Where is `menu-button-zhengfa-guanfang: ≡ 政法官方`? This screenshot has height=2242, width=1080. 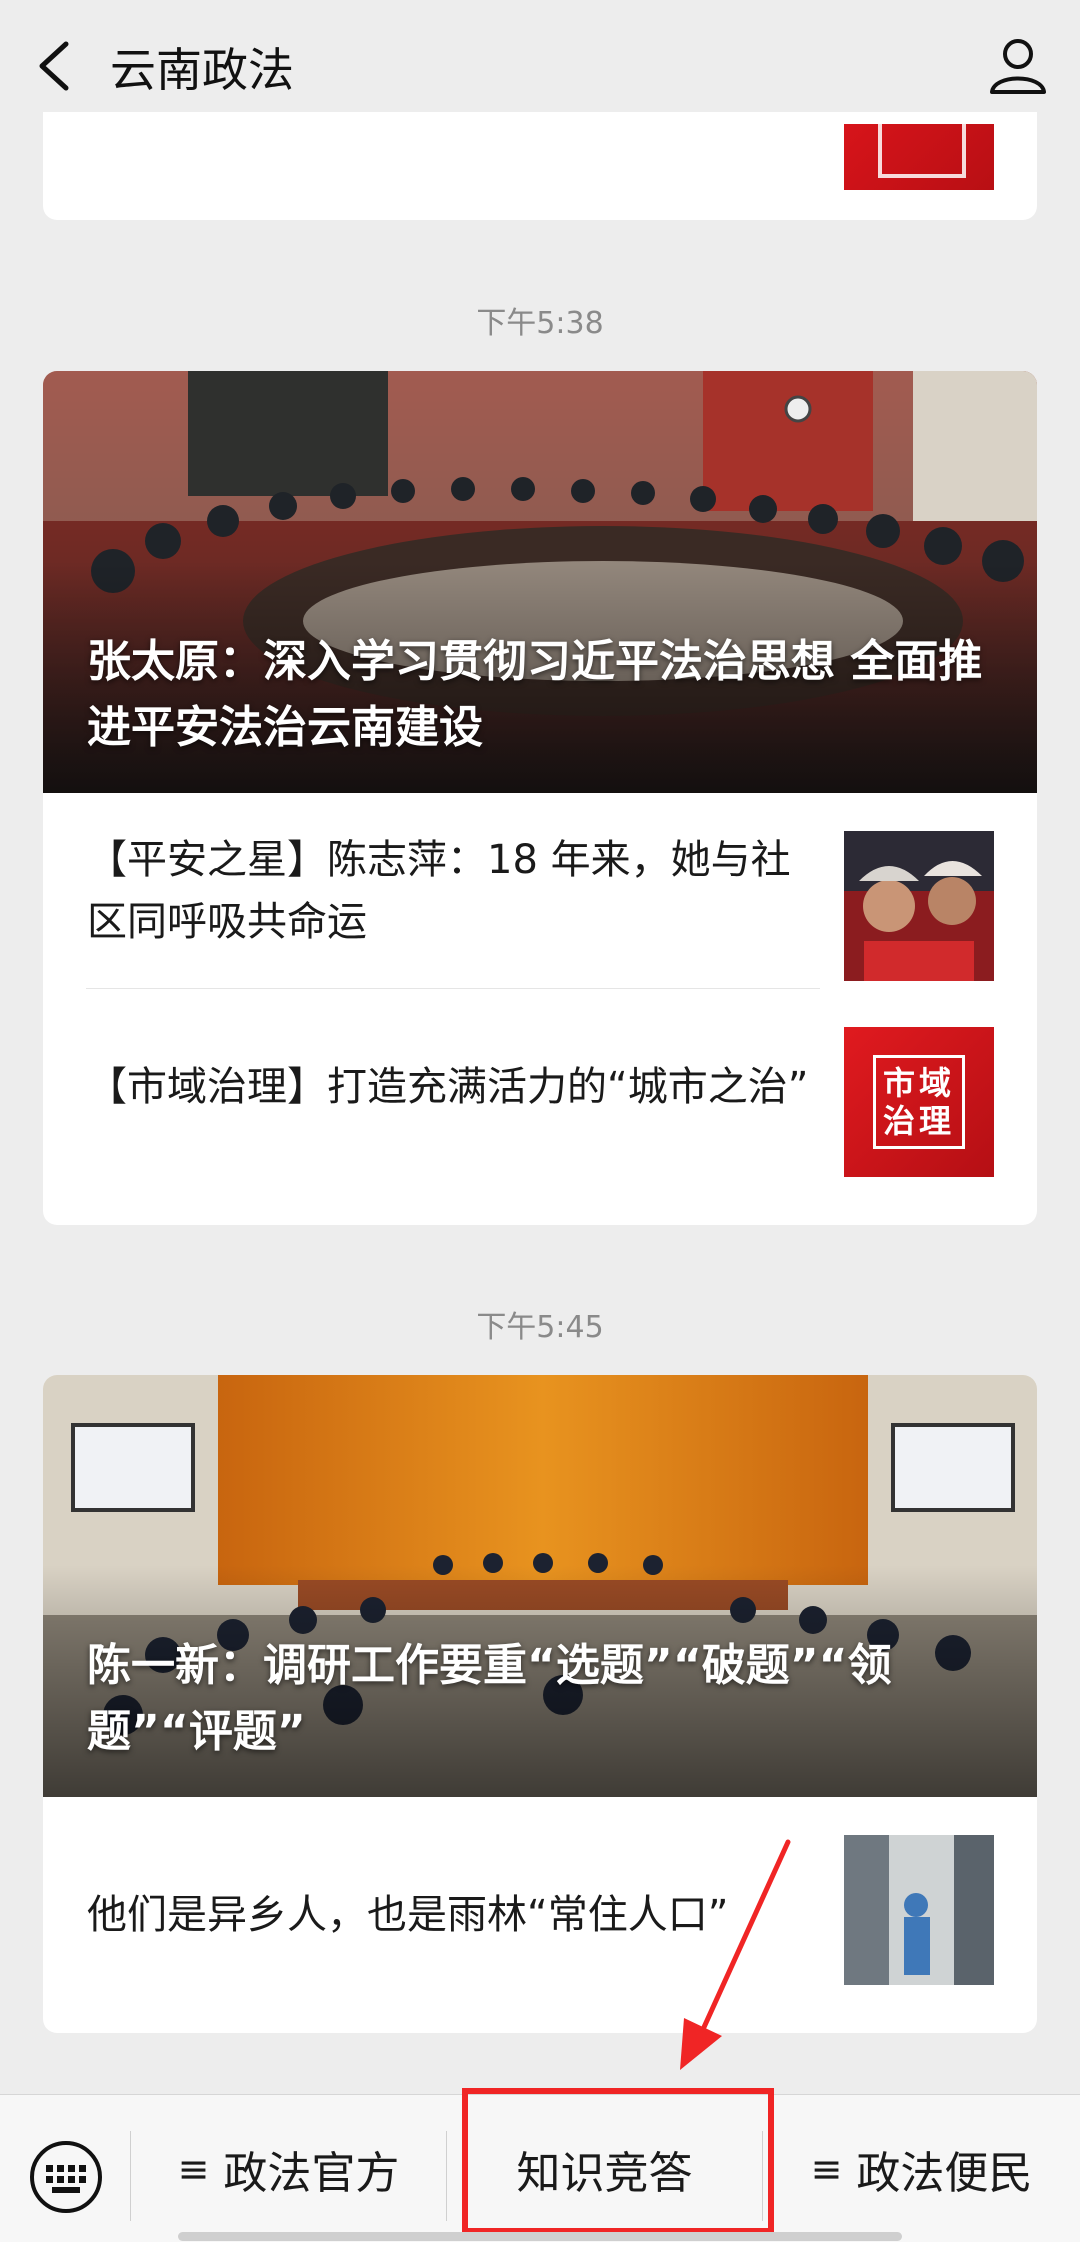
menu-button-zhengfa-guanfang: ≡ 政法官方 is located at coordinates (288, 2168).